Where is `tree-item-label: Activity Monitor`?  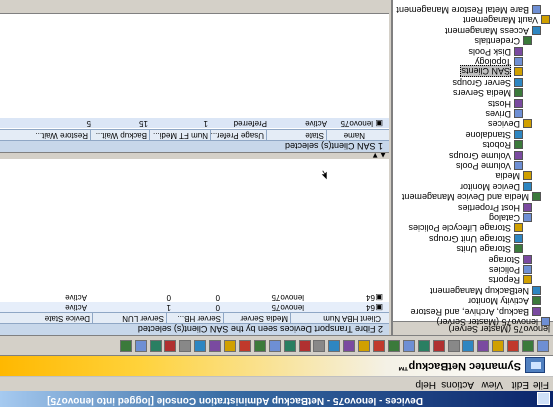 tree-item-label: Activity Monitor is located at coordinates (498, 301).